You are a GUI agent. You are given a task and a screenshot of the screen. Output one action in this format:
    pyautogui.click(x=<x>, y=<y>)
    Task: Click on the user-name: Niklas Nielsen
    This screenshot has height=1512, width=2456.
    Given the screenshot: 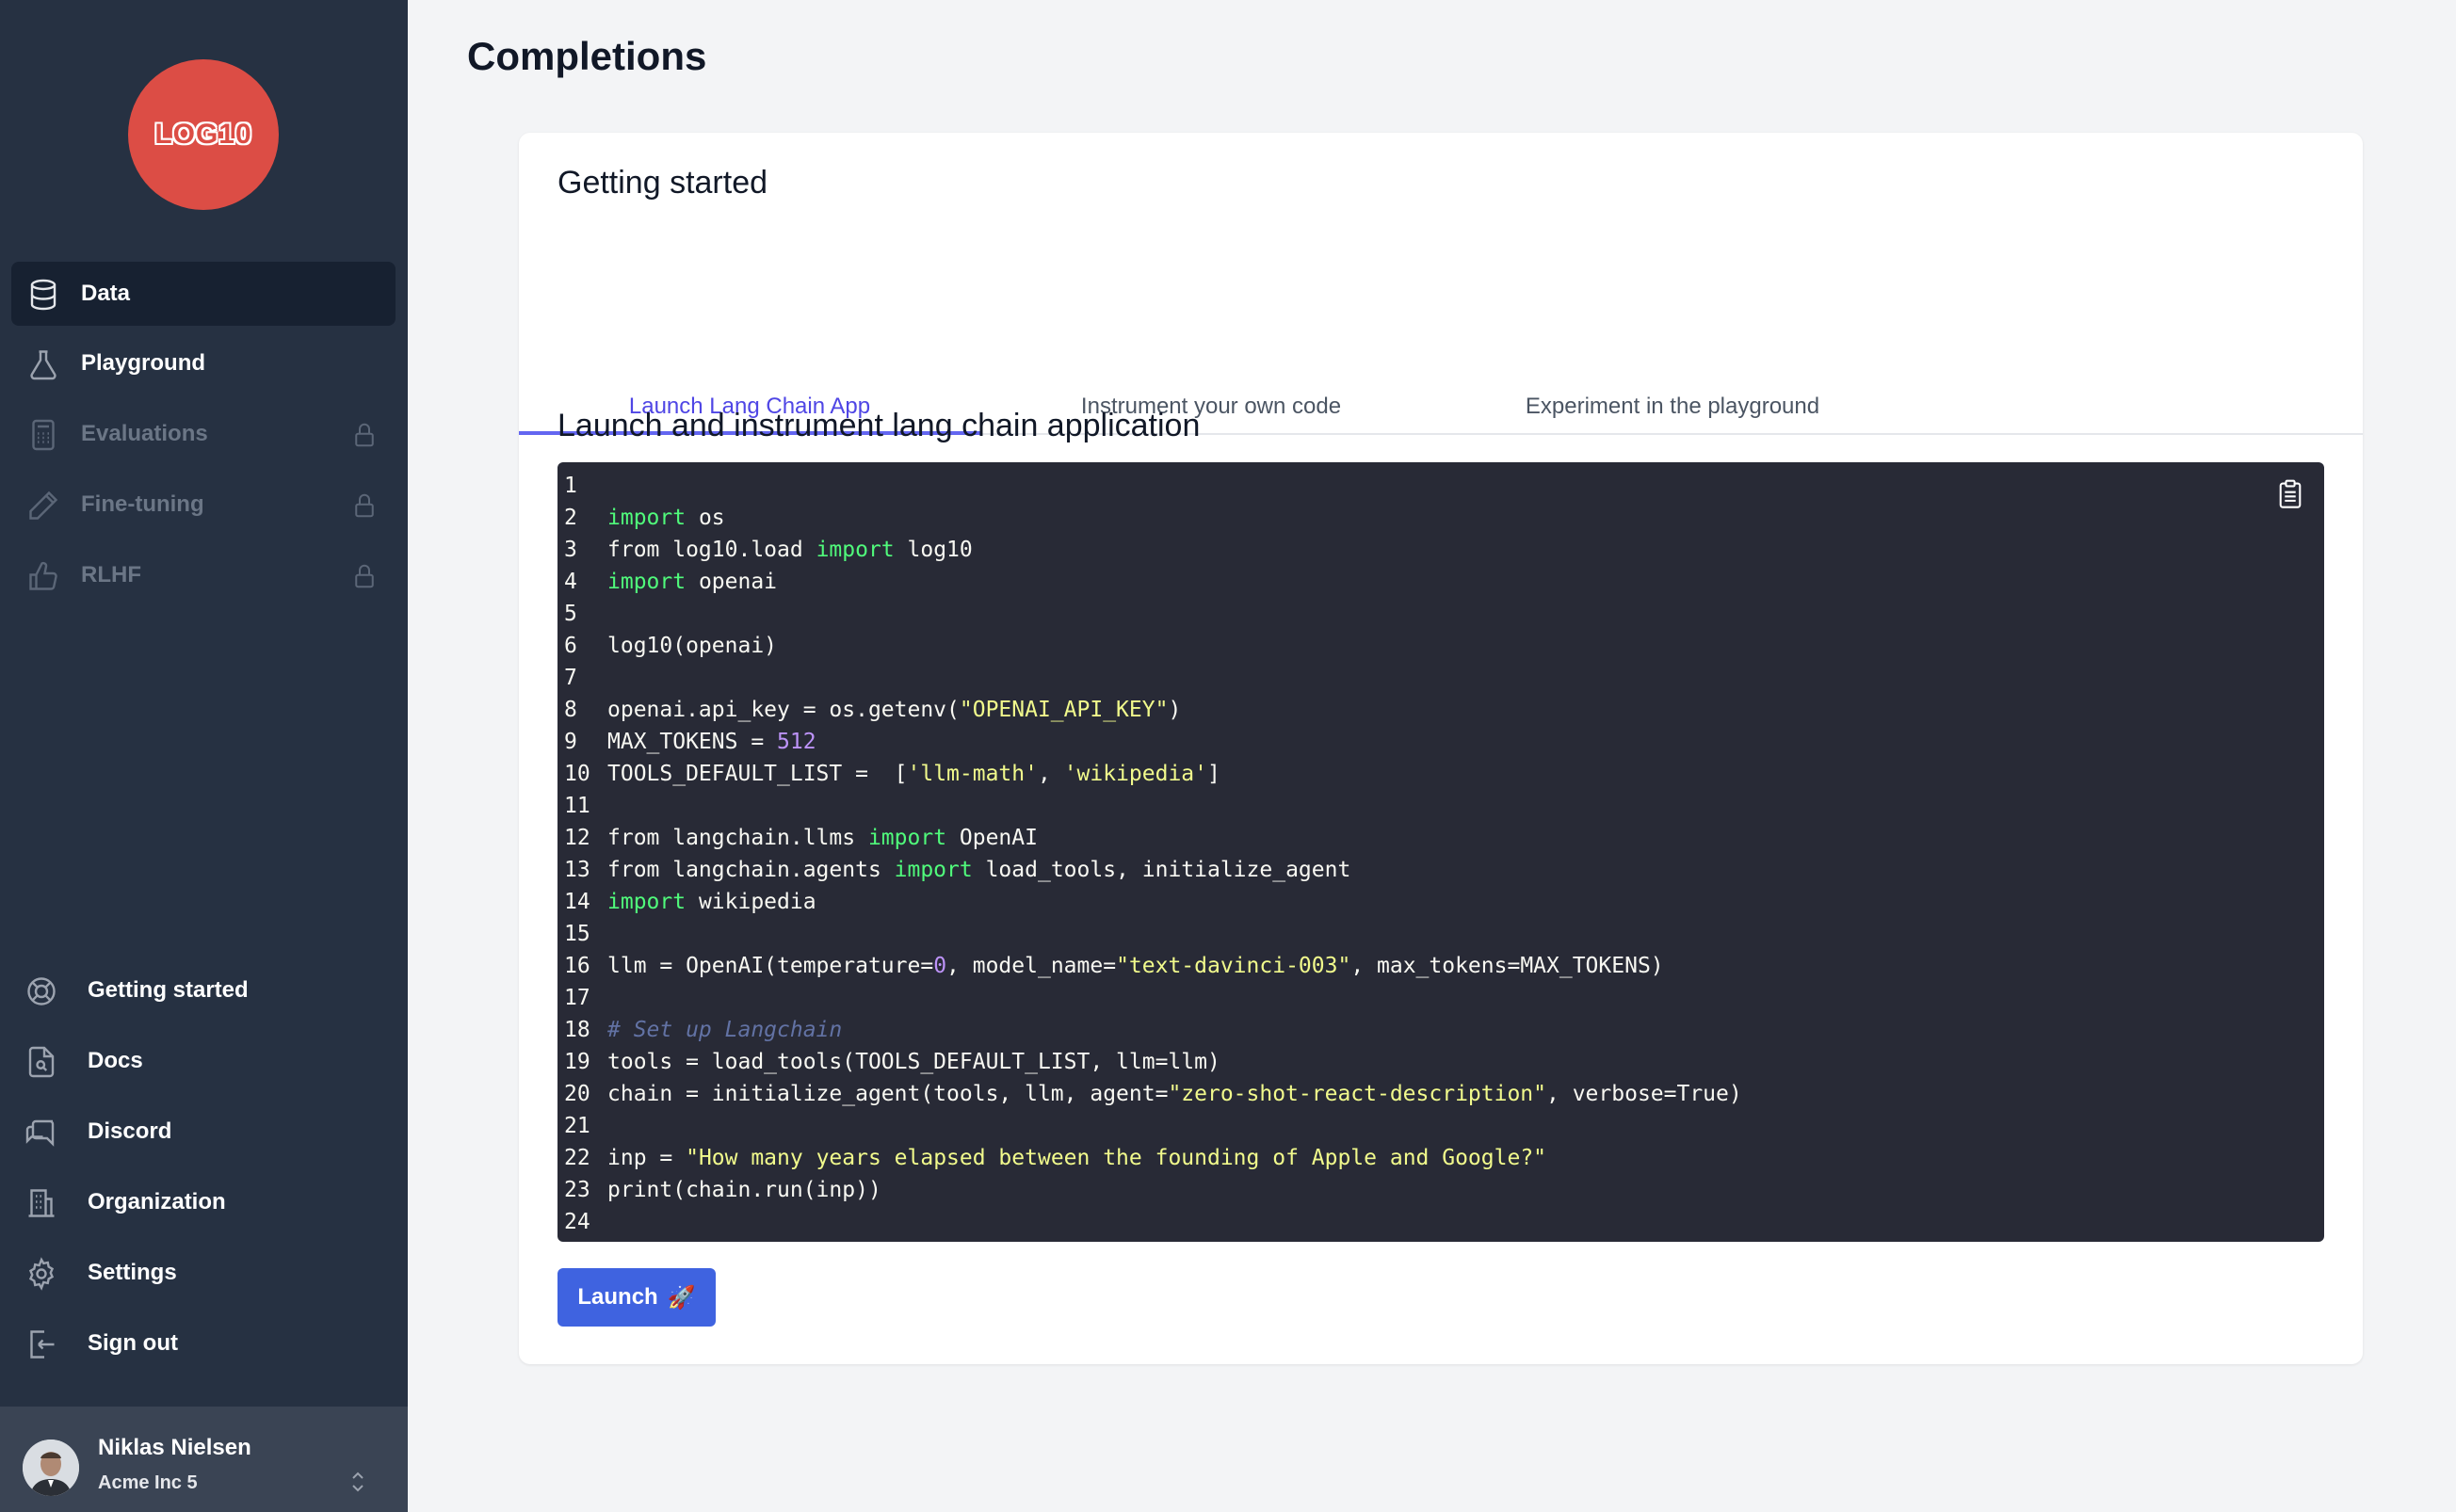 What is the action you would take?
    pyautogui.click(x=174, y=1447)
    